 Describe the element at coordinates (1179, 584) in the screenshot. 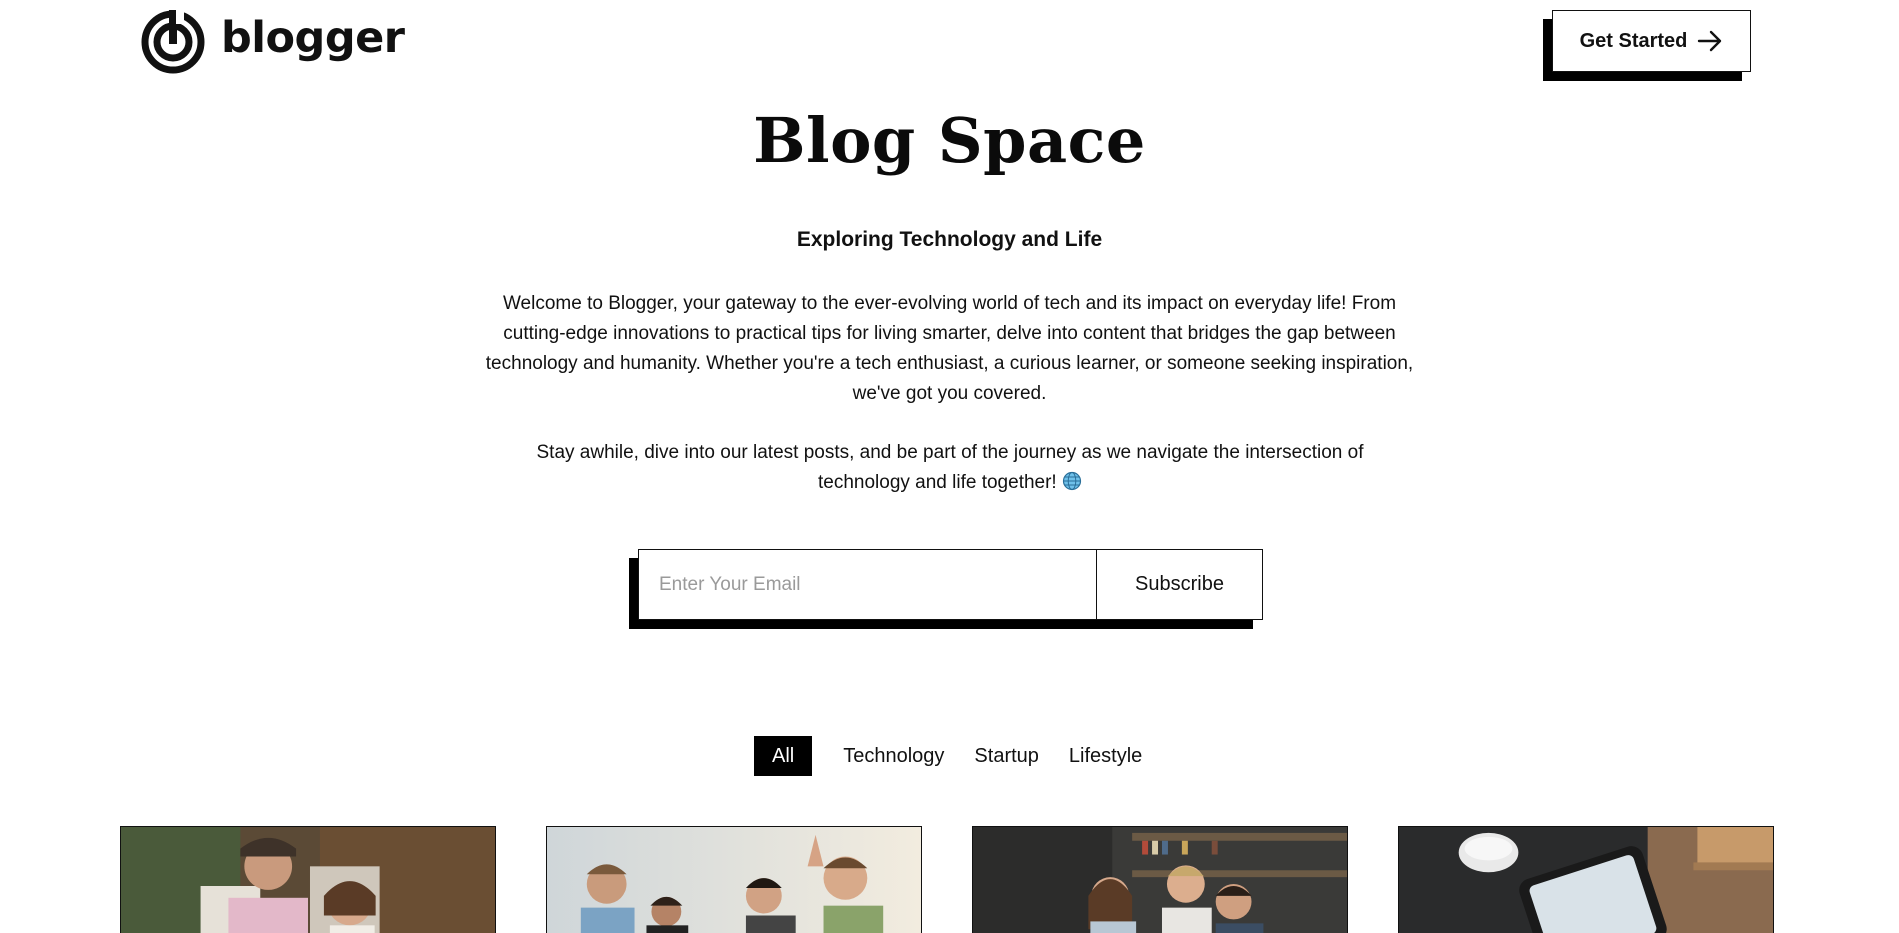

I see `subscribe-button: Subscribe` at that location.